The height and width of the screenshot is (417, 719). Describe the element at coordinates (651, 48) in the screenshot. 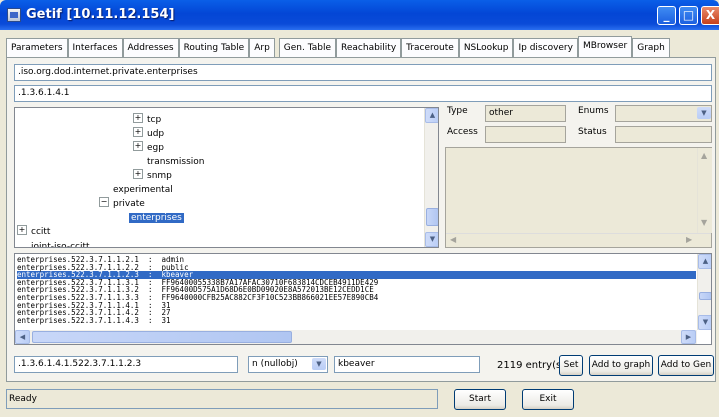

I see `tab-graph: Graph` at that location.